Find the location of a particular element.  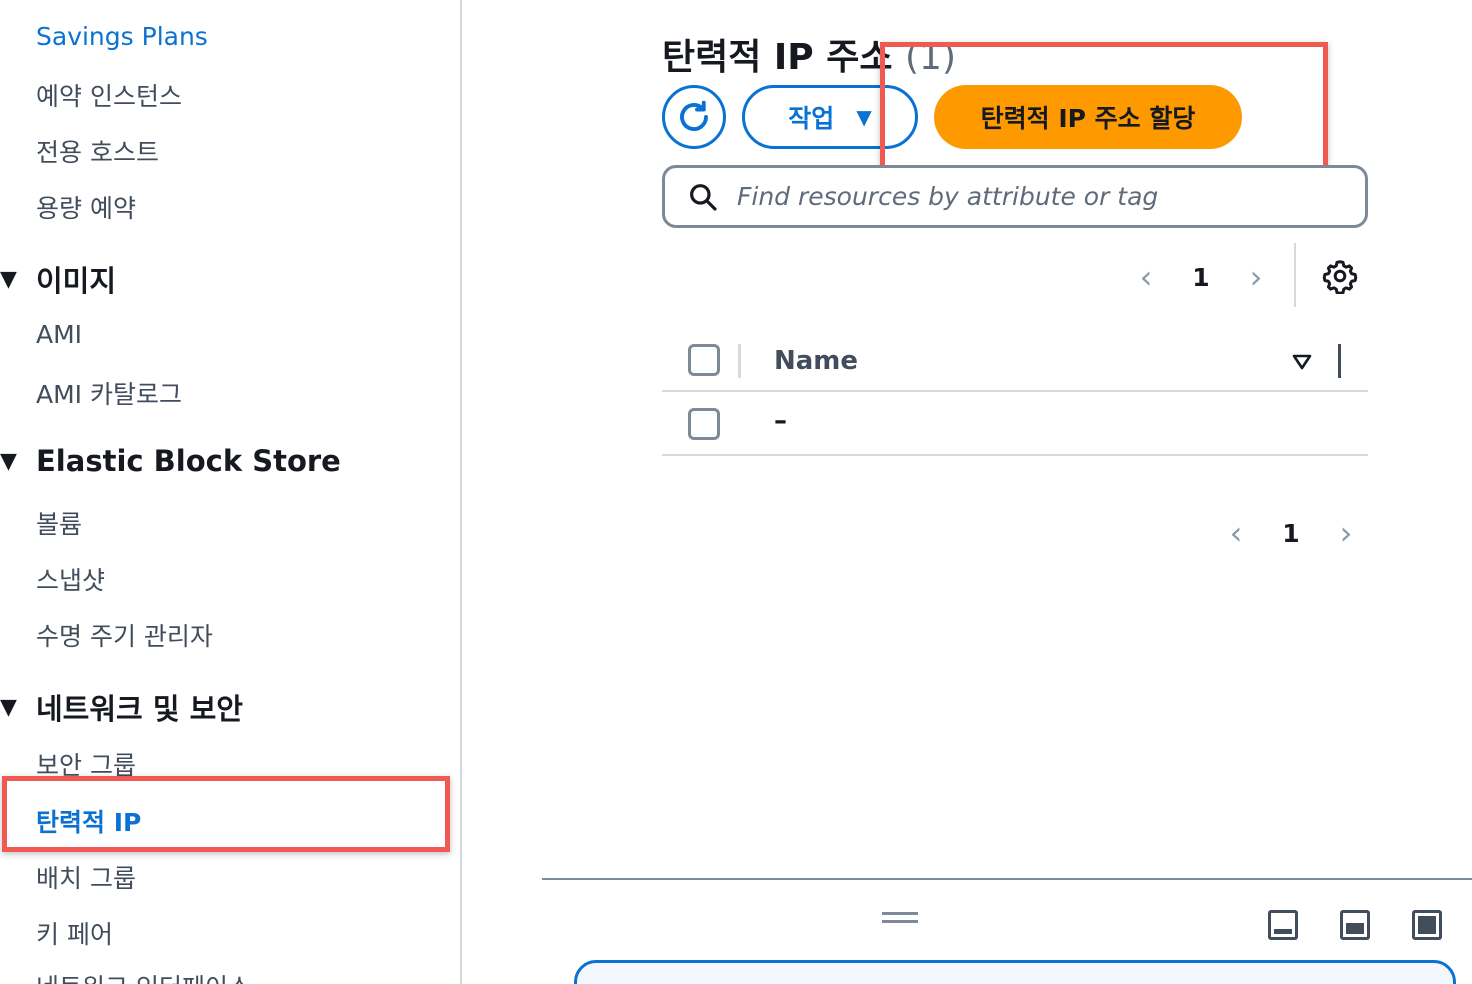

nav-reserved-instances: 예약 인스턴스 is located at coordinates (109, 95).